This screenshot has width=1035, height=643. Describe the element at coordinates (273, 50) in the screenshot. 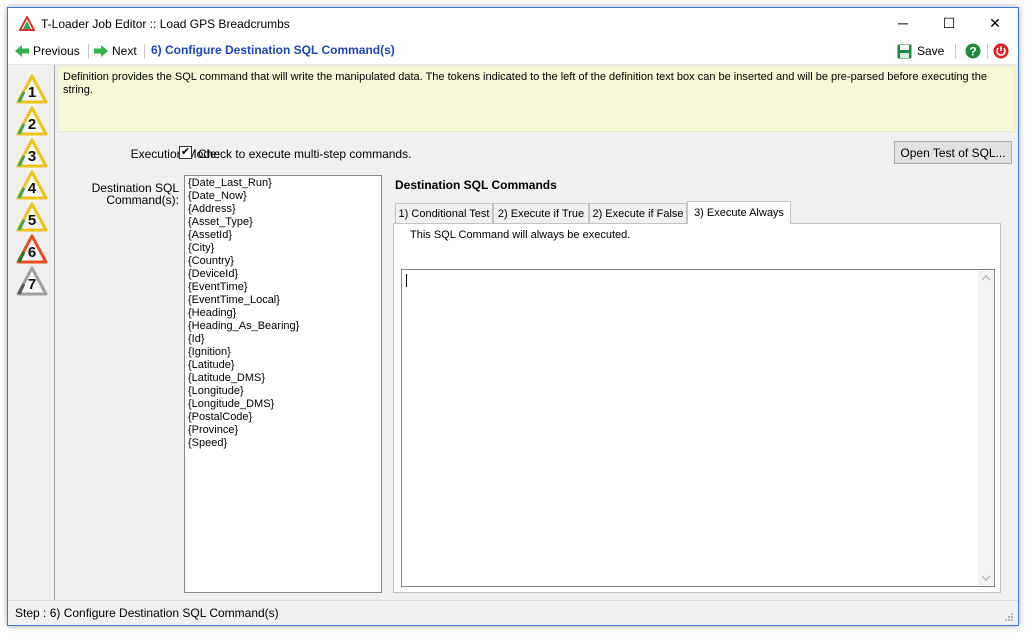

I see `current-step-title: 6) Configure Destination SQL Command(s)` at that location.